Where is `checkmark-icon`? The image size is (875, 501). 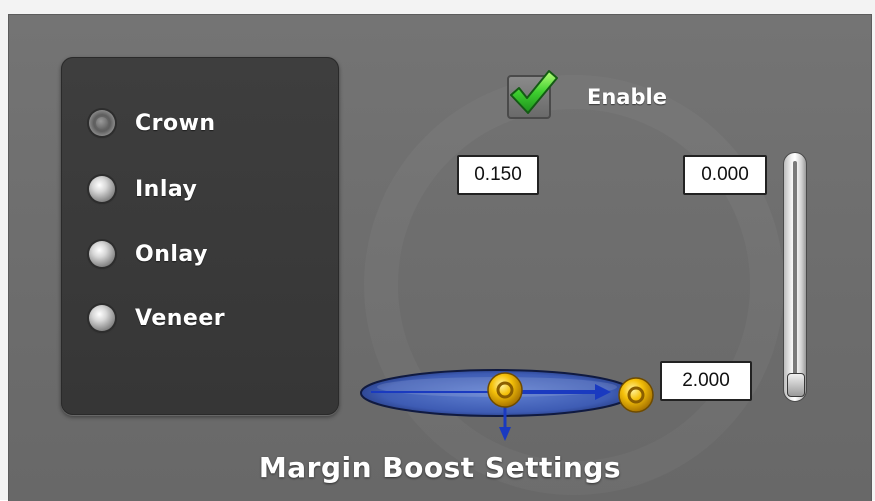 checkmark-icon is located at coordinates (534, 92).